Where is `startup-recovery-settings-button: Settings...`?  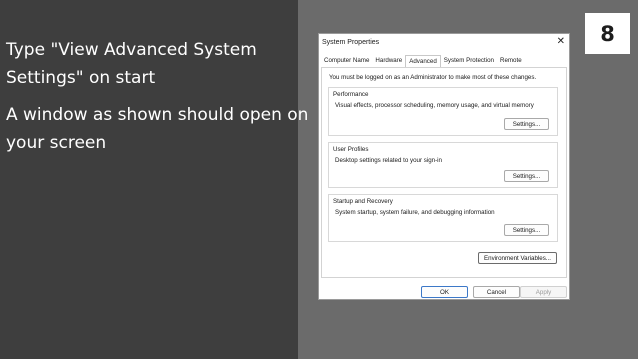
startup-recovery-settings-button: Settings... is located at coordinates (526, 230).